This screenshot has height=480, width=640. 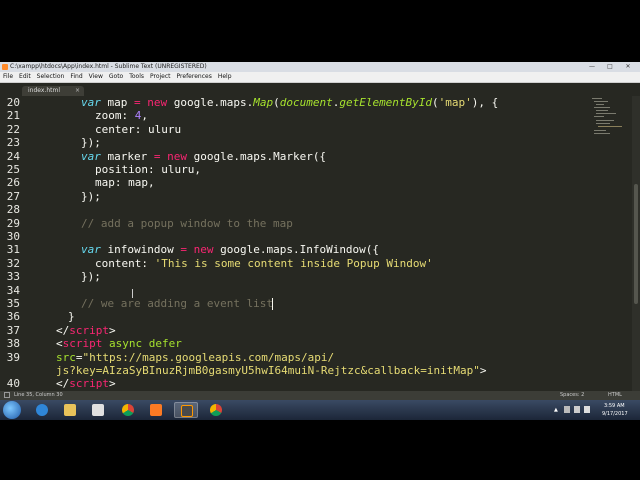 I want to click on line-number: 31, so click(x=13, y=250).